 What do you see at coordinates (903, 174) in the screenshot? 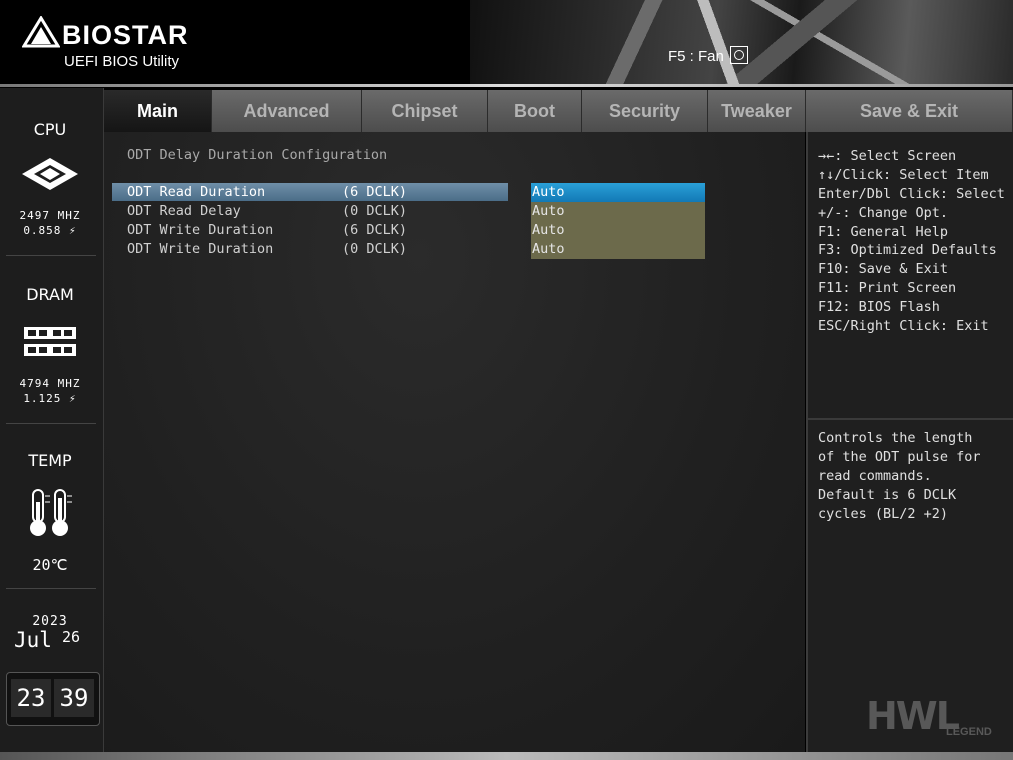
I see `key-hint: ↑↓/Click: Select Item` at bounding box center [903, 174].